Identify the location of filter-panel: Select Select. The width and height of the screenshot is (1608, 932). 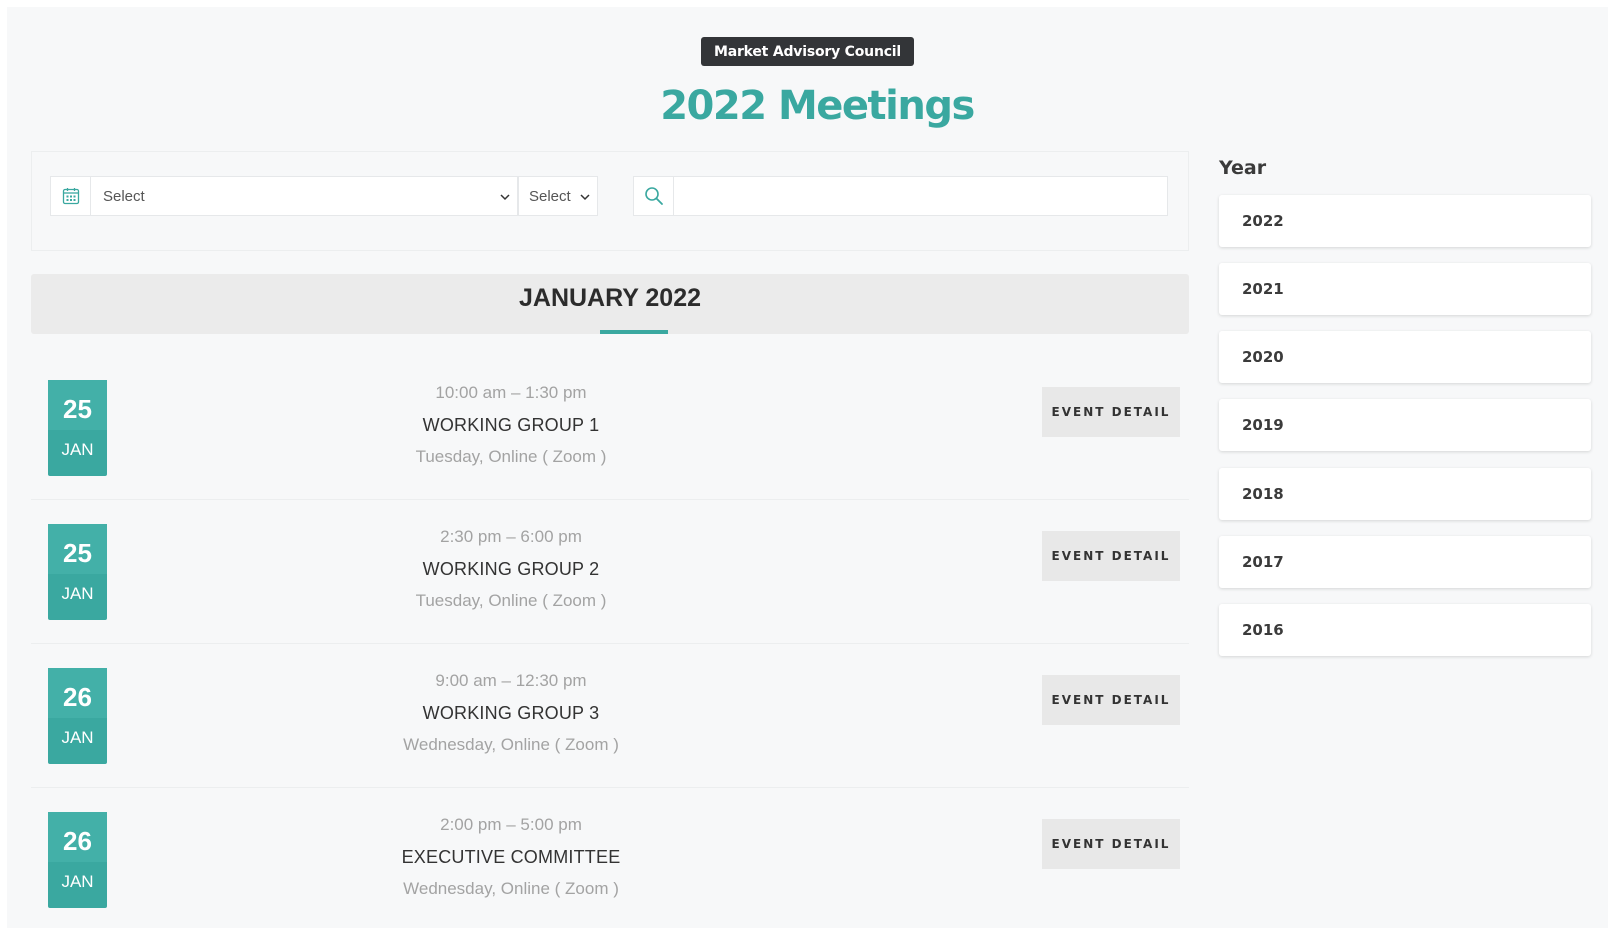
(610, 201).